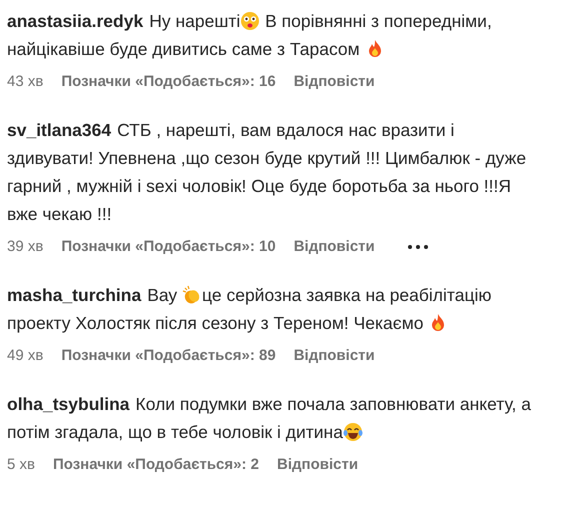 The height and width of the screenshot is (528, 561). I want to click on username-link: olha_tsybulina, so click(68, 404).